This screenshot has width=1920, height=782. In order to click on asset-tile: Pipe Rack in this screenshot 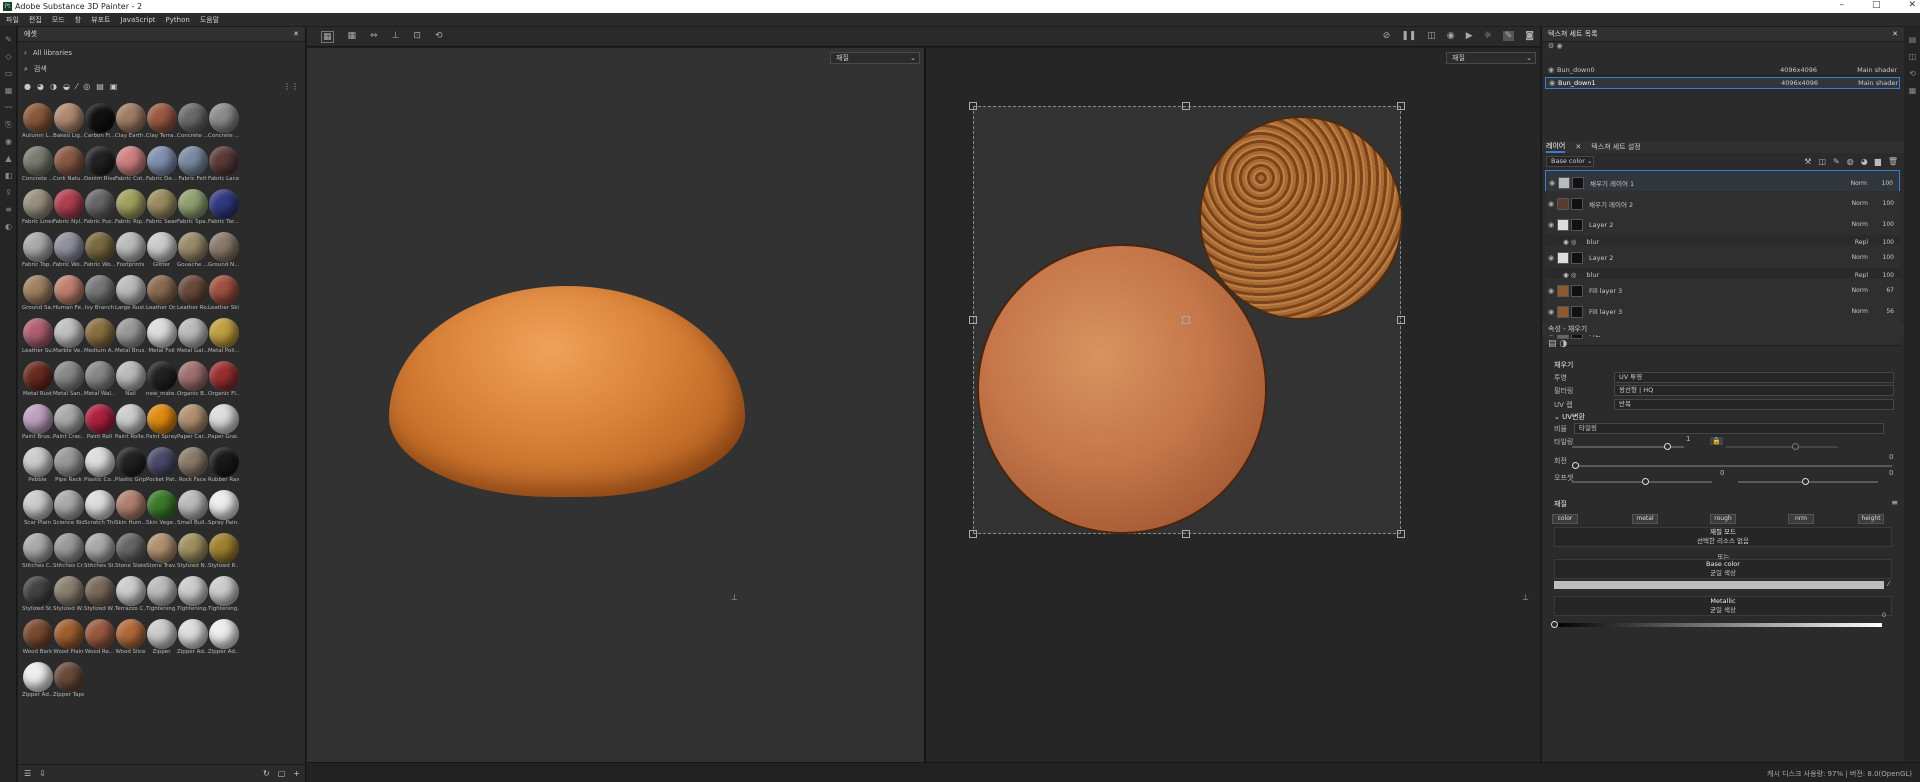, I will do `click(68, 465)`.